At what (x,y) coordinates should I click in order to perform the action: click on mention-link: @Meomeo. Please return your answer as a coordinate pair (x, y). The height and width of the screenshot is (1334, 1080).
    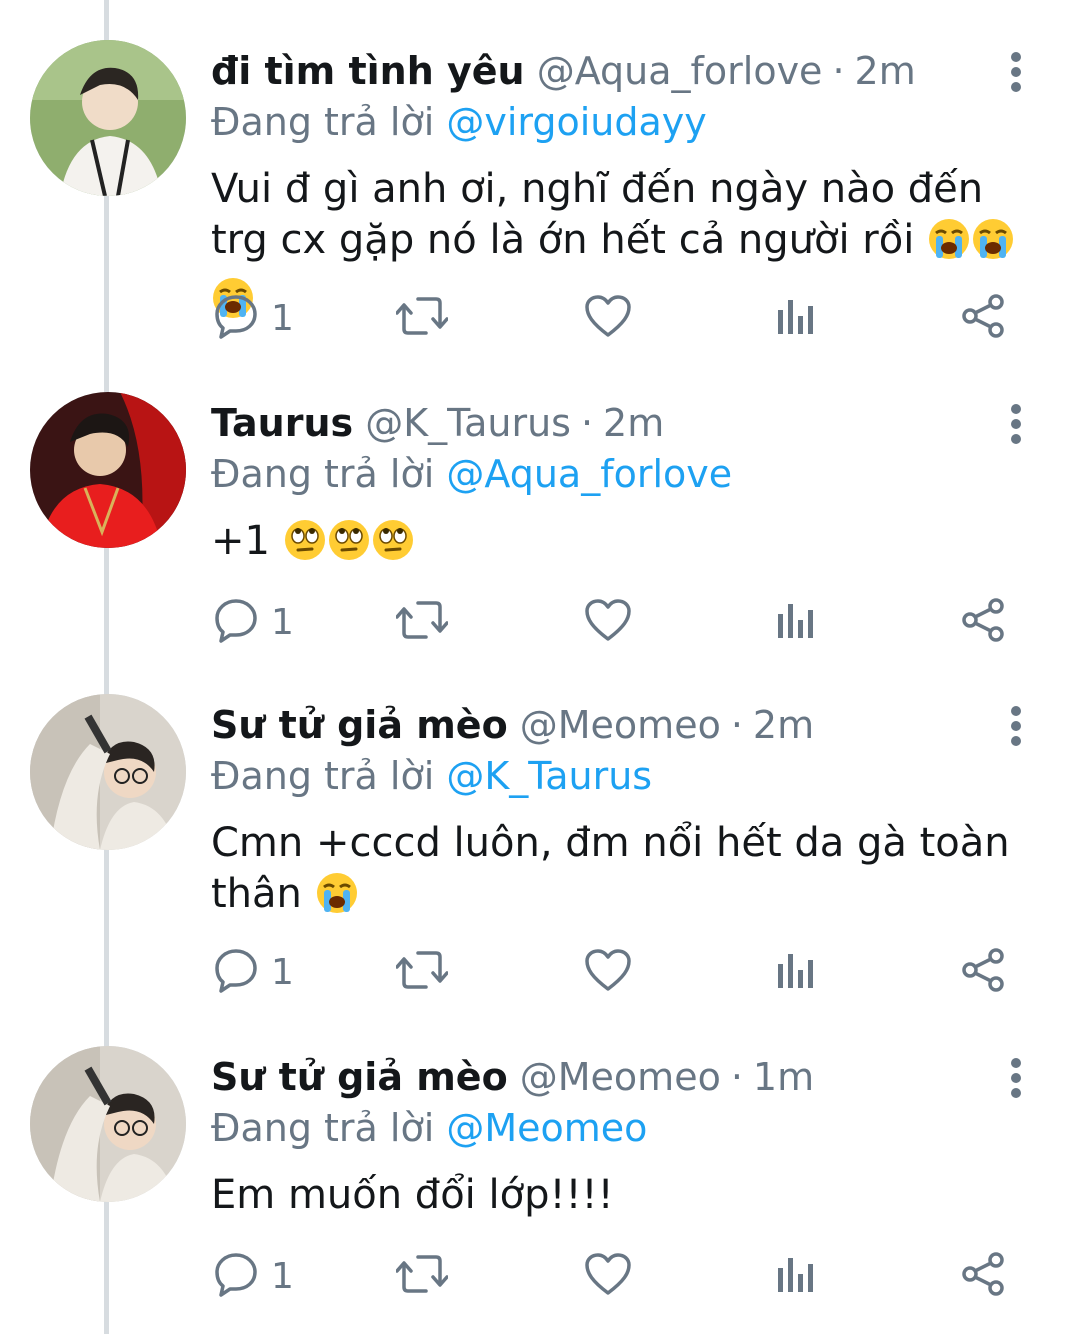
    Looking at the image, I should click on (546, 1128).